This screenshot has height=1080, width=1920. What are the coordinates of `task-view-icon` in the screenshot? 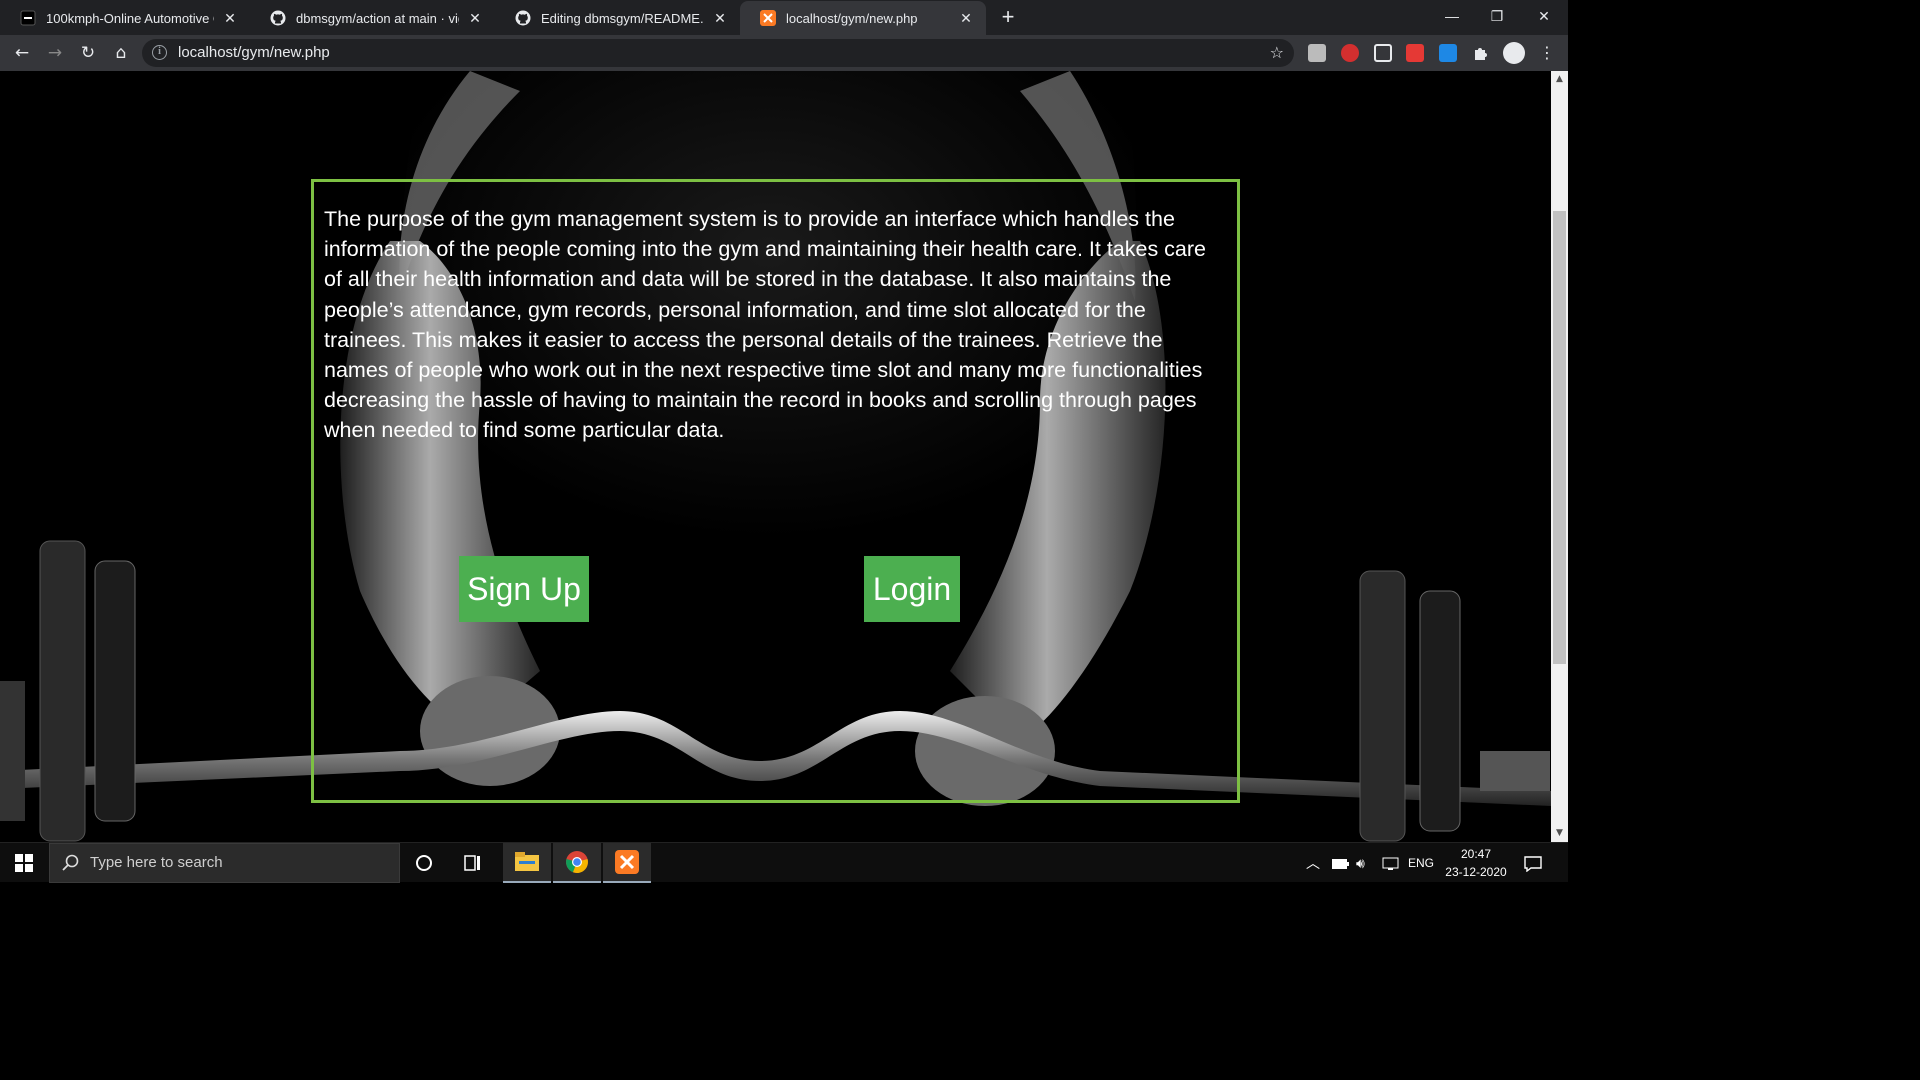 It's located at (473, 863).